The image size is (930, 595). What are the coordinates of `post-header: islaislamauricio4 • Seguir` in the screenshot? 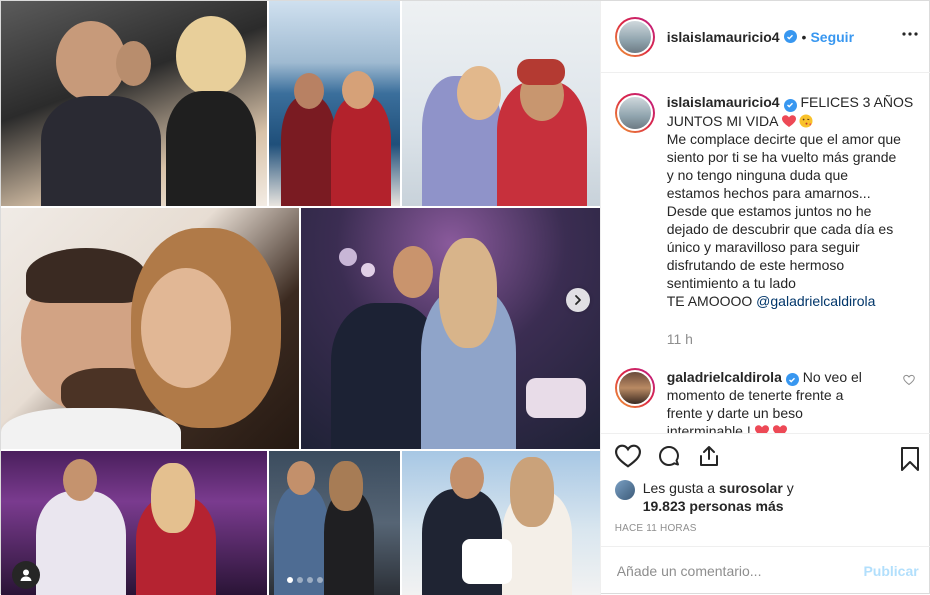 It's located at (765, 37).